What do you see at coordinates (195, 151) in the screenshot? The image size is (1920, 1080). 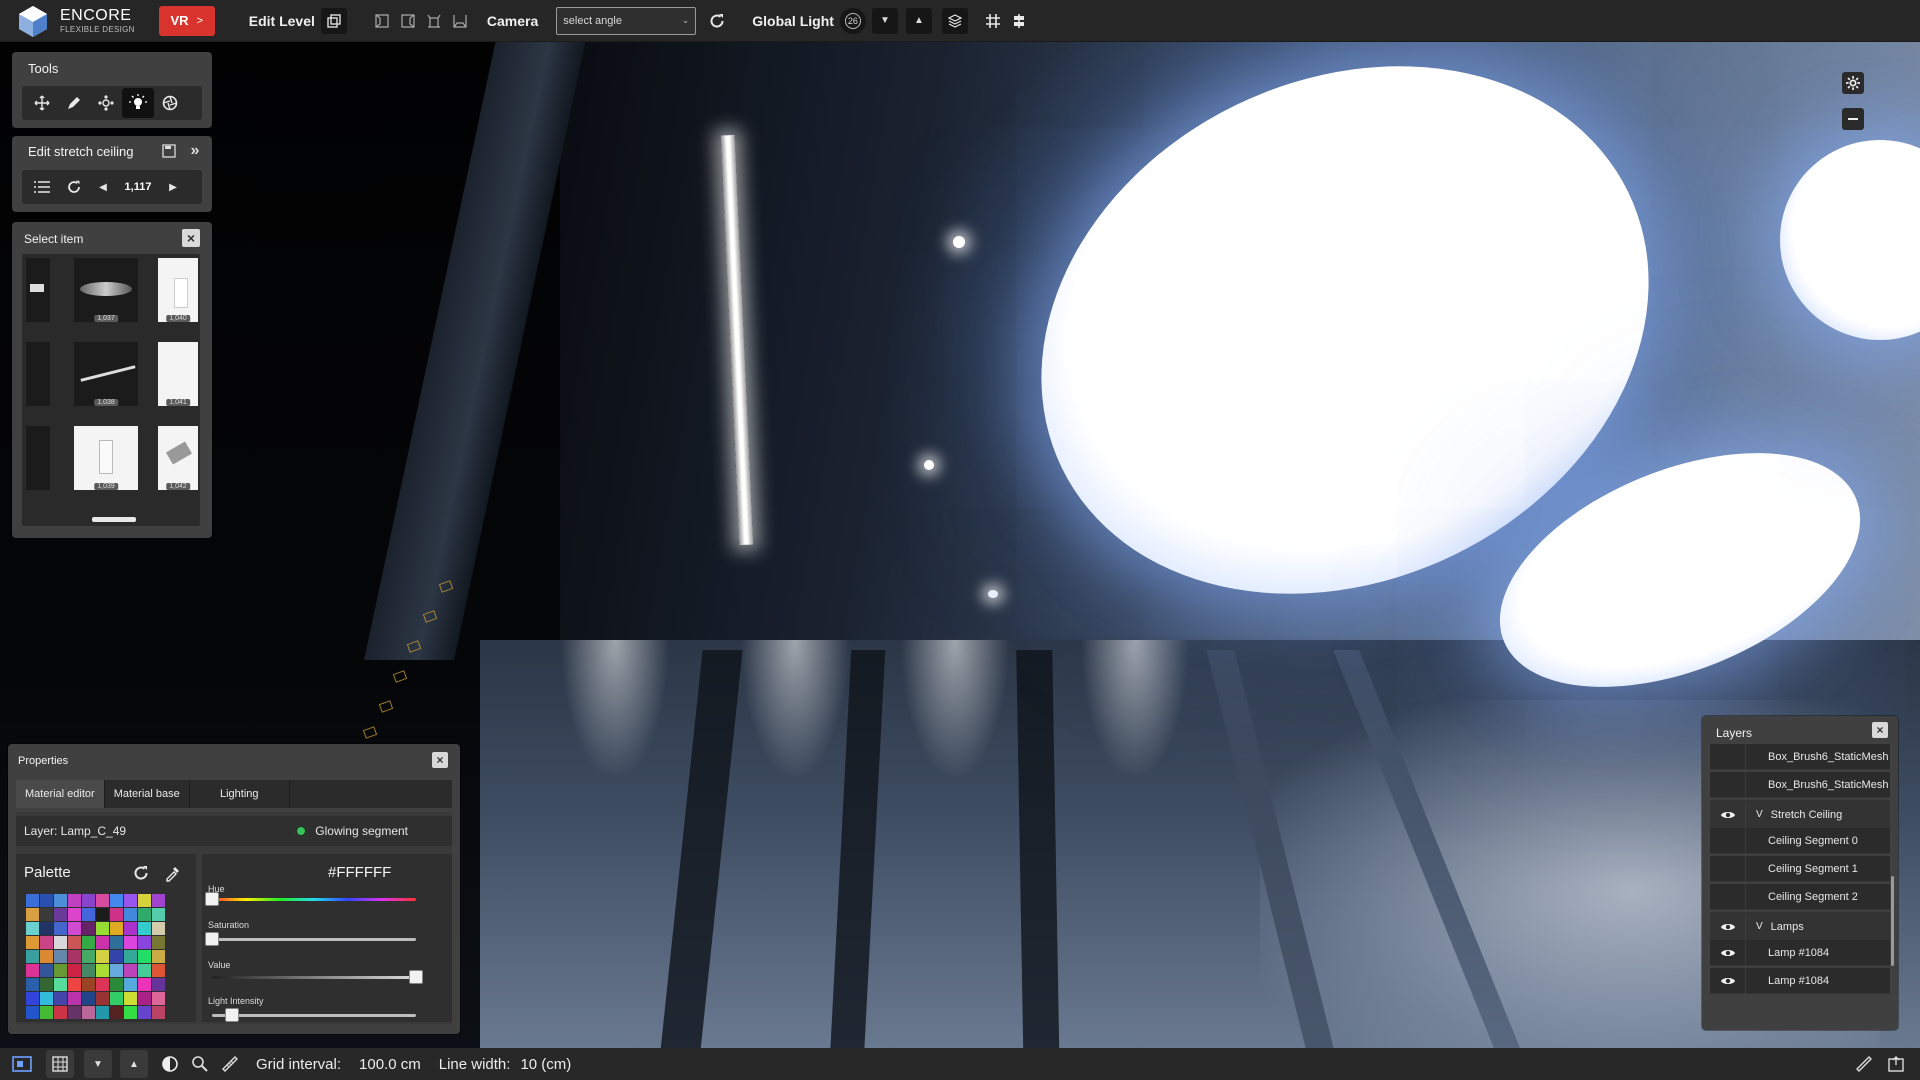 I see `edit-panel-forward-button: »` at bounding box center [195, 151].